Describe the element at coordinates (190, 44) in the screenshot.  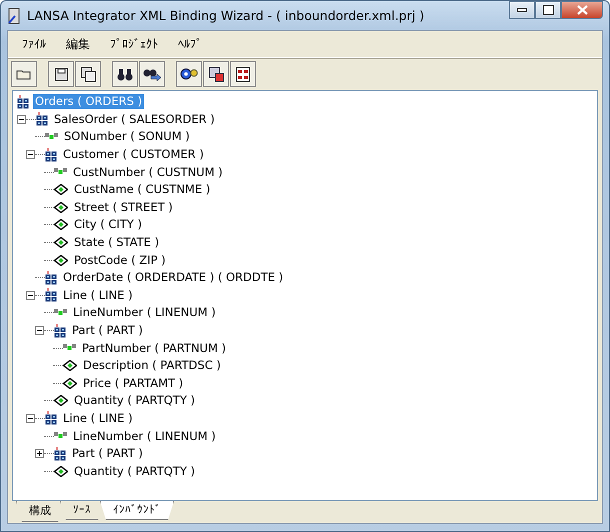
I see `menu-item: ﾍﾙﾌﾟ` at that location.